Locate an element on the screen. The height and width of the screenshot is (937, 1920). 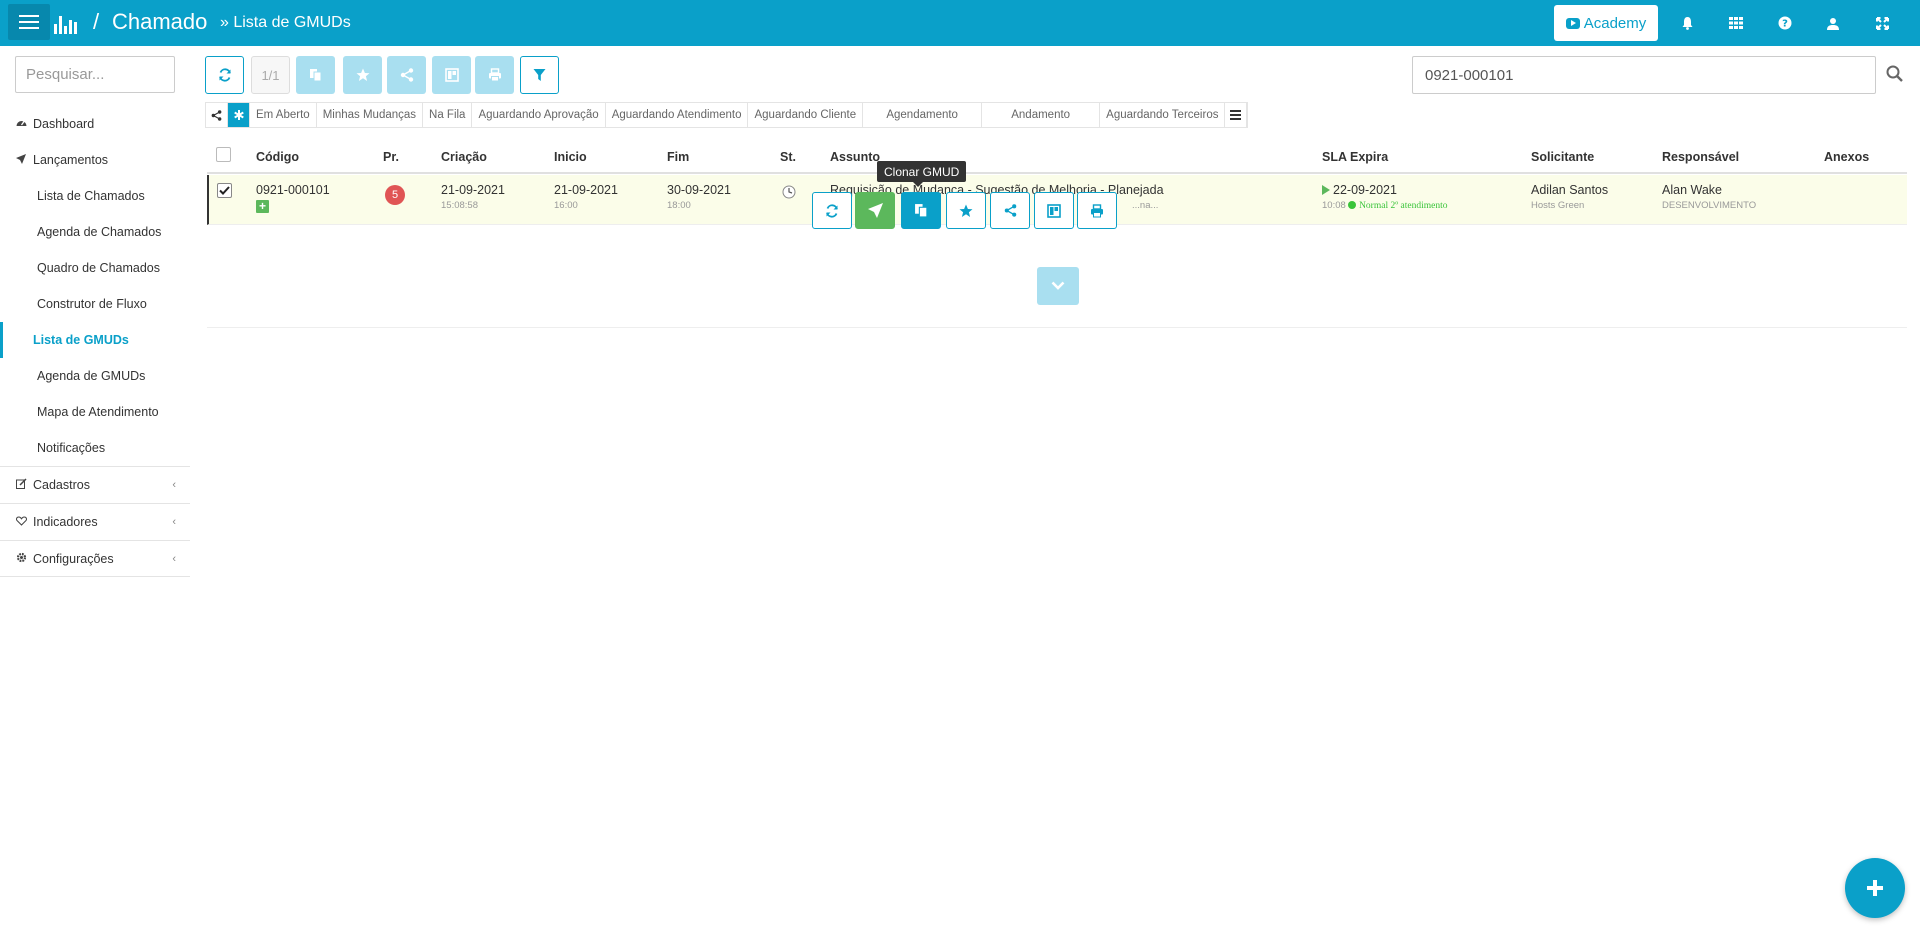
sidebar-item-cadastros: Cadastros ‹ is located at coordinates (95, 484).